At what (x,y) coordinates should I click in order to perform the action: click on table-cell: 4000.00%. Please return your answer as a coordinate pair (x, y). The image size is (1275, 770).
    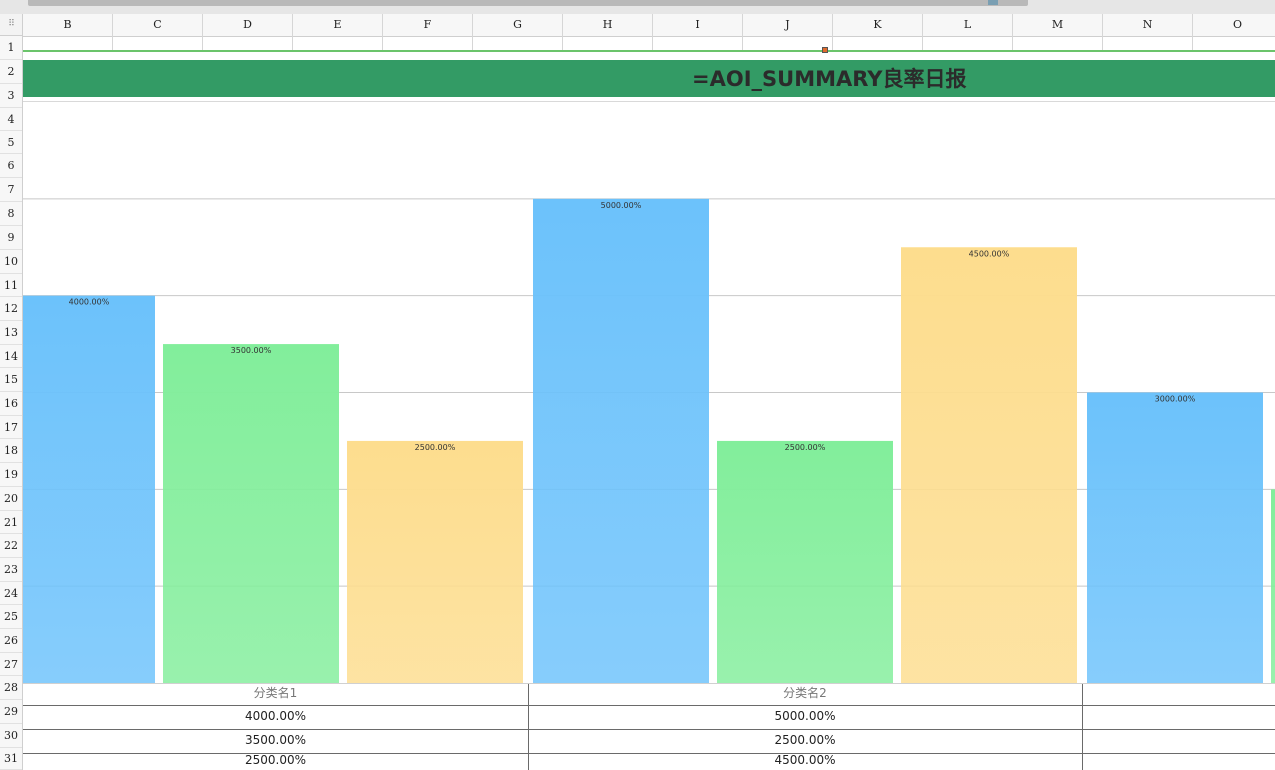
    Looking at the image, I should click on (275, 716).